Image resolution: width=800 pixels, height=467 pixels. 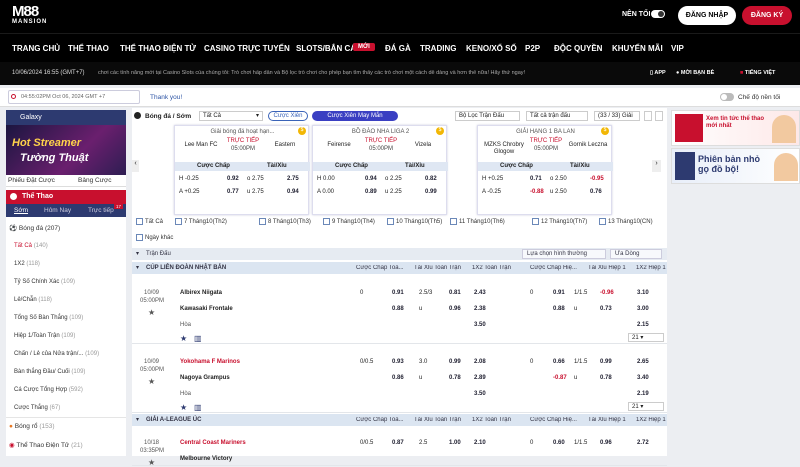 What do you see at coordinates (707, 15) in the screenshot?
I see `login-button: ĐĂNG NHẬP` at bounding box center [707, 15].